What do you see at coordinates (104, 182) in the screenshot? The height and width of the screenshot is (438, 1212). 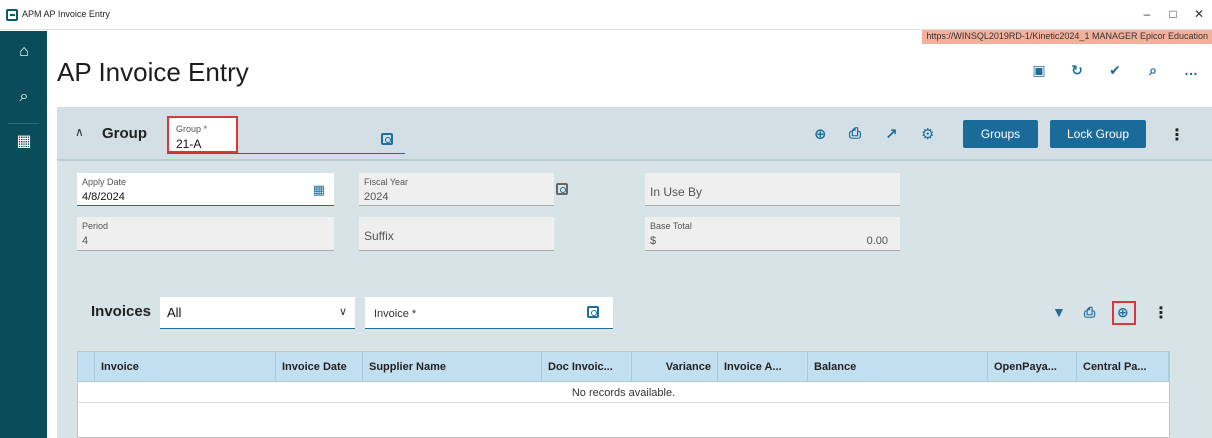 I see `apply-date-label: Apply Date` at bounding box center [104, 182].